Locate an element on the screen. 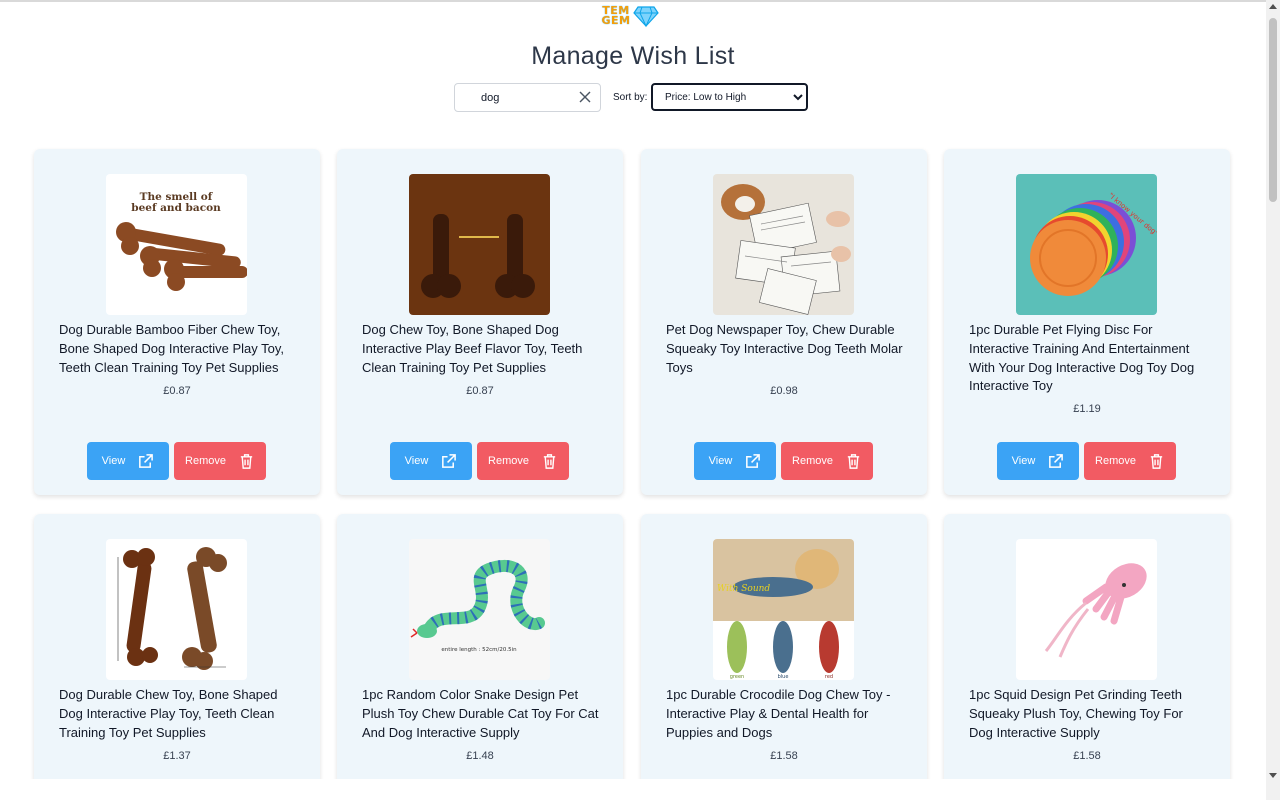 The width and height of the screenshot is (1280, 800). product-price: £1.37 is located at coordinates (177, 756).